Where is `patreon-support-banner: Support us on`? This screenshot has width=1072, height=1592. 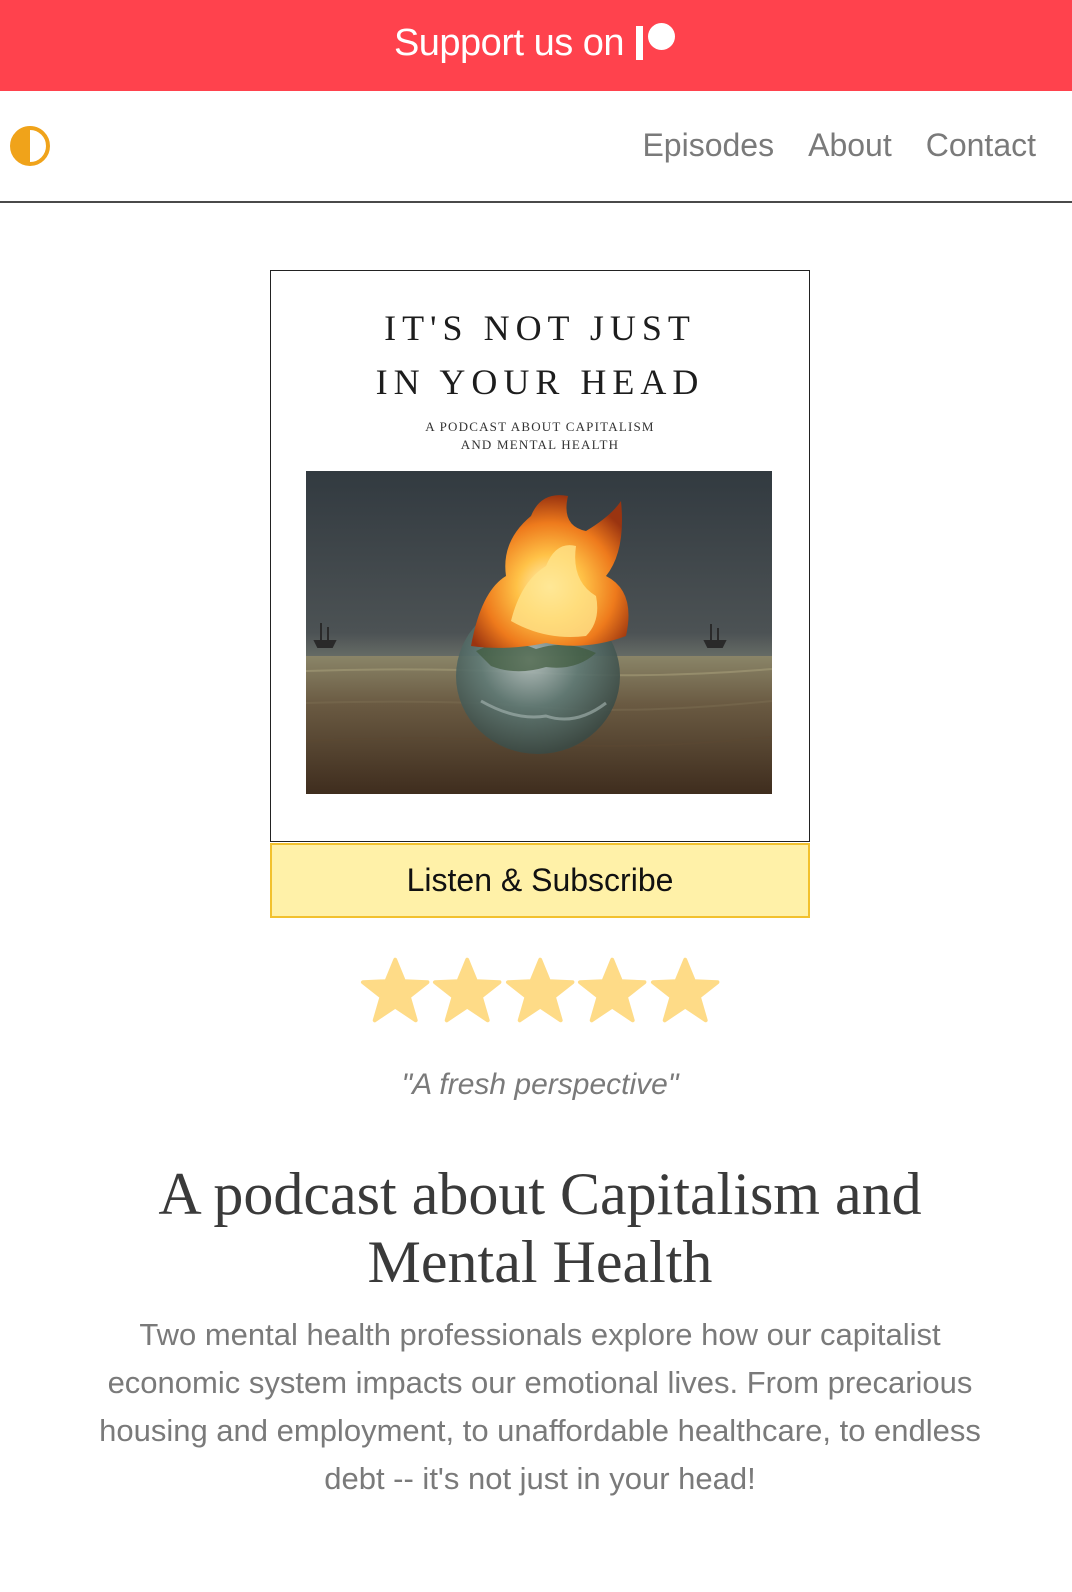 patreon-support-banner: Support us on is located at coordinates (536, 45).